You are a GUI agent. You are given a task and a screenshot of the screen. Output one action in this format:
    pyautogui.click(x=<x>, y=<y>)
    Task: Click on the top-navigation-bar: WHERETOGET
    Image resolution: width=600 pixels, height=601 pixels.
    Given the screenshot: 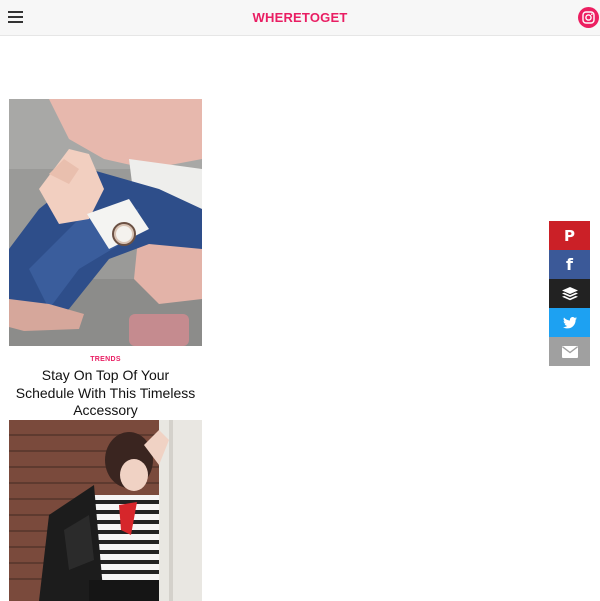 What is the action you would take?
    pyautogui.click(x=300, y=18)
    